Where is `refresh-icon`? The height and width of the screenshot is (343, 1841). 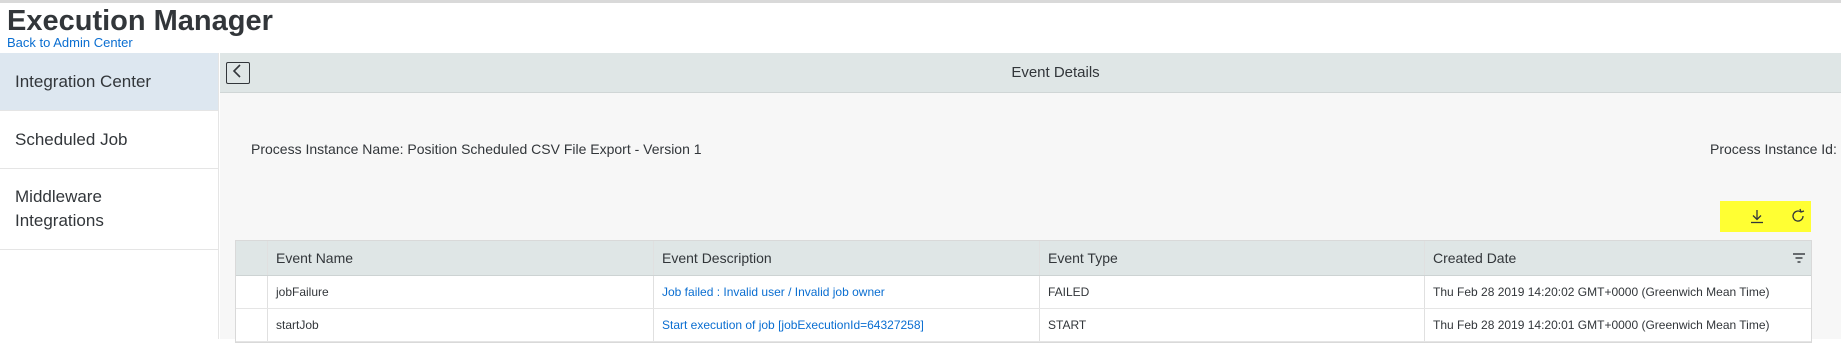
refresh-icon is located at coordinates (1798, 218).